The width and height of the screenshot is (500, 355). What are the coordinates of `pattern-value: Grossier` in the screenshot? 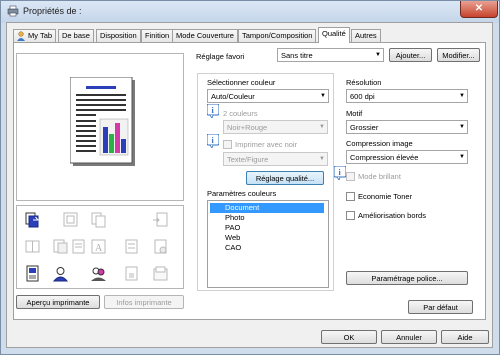 It's located at (364, 127).